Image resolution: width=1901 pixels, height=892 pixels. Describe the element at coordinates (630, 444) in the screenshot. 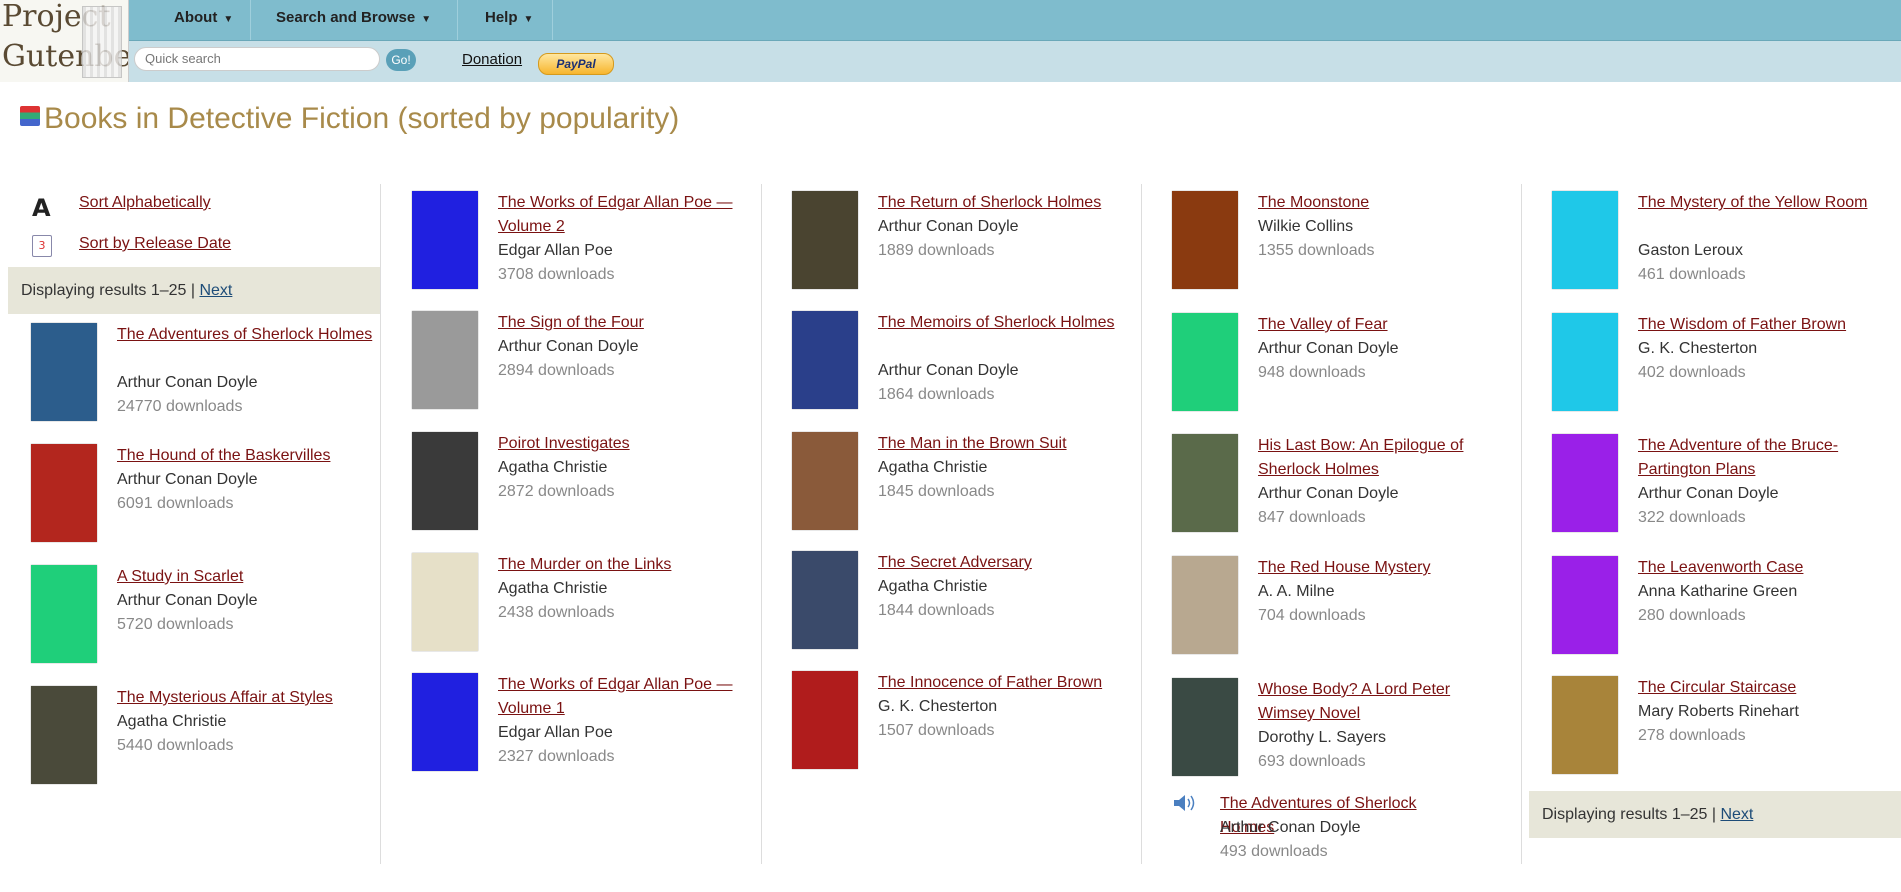

I see `book-title-link: Poirot Investigates` at that location.